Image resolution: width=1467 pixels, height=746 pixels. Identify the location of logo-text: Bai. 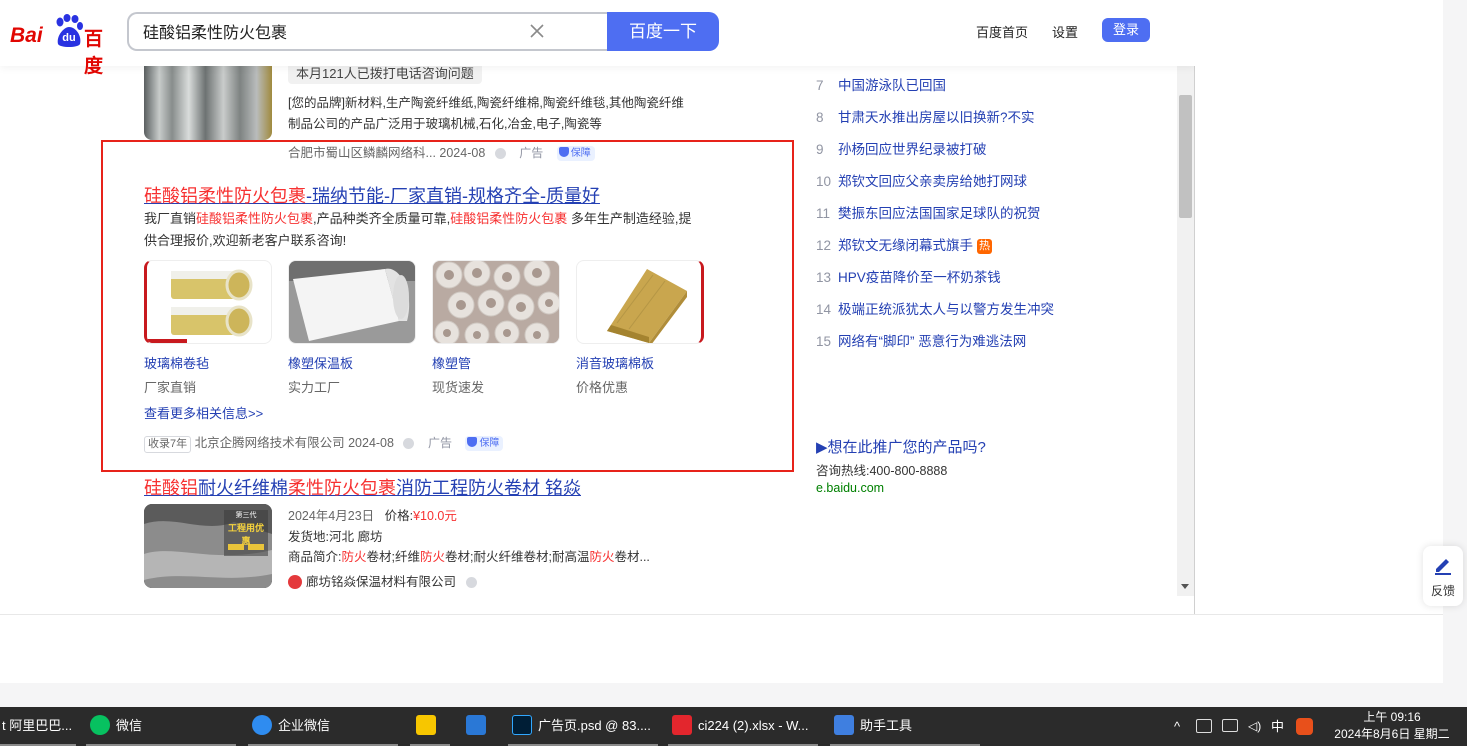
(26, 35).